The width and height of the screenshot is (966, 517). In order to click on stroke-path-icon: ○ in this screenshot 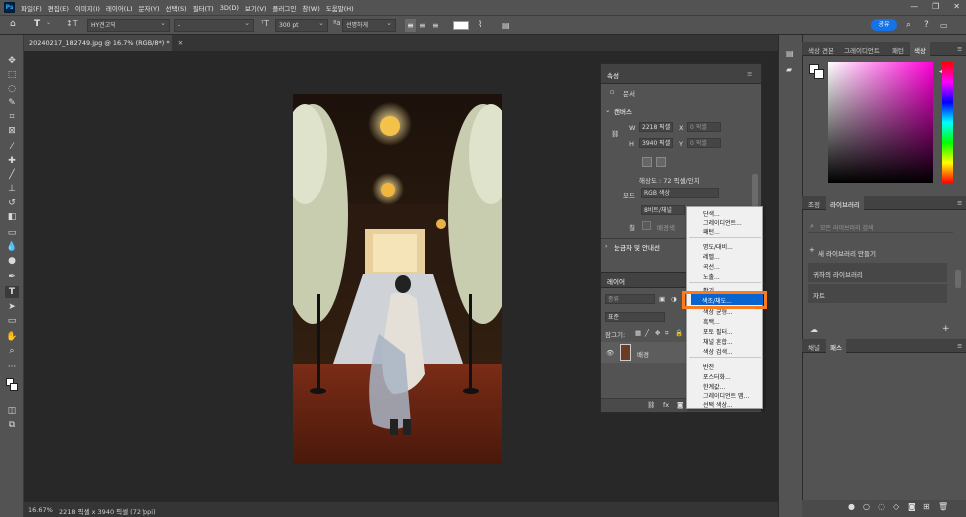, I will do `click(866, 506)`.